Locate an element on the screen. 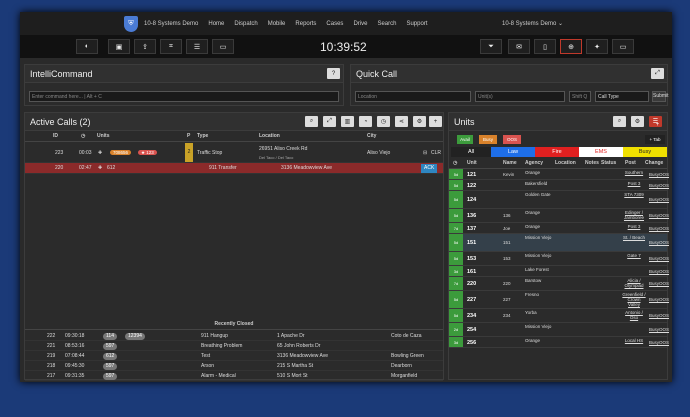 This screenshot has height=417, width=690. units-input: Unit(s) is located at coordinates (520, 96).